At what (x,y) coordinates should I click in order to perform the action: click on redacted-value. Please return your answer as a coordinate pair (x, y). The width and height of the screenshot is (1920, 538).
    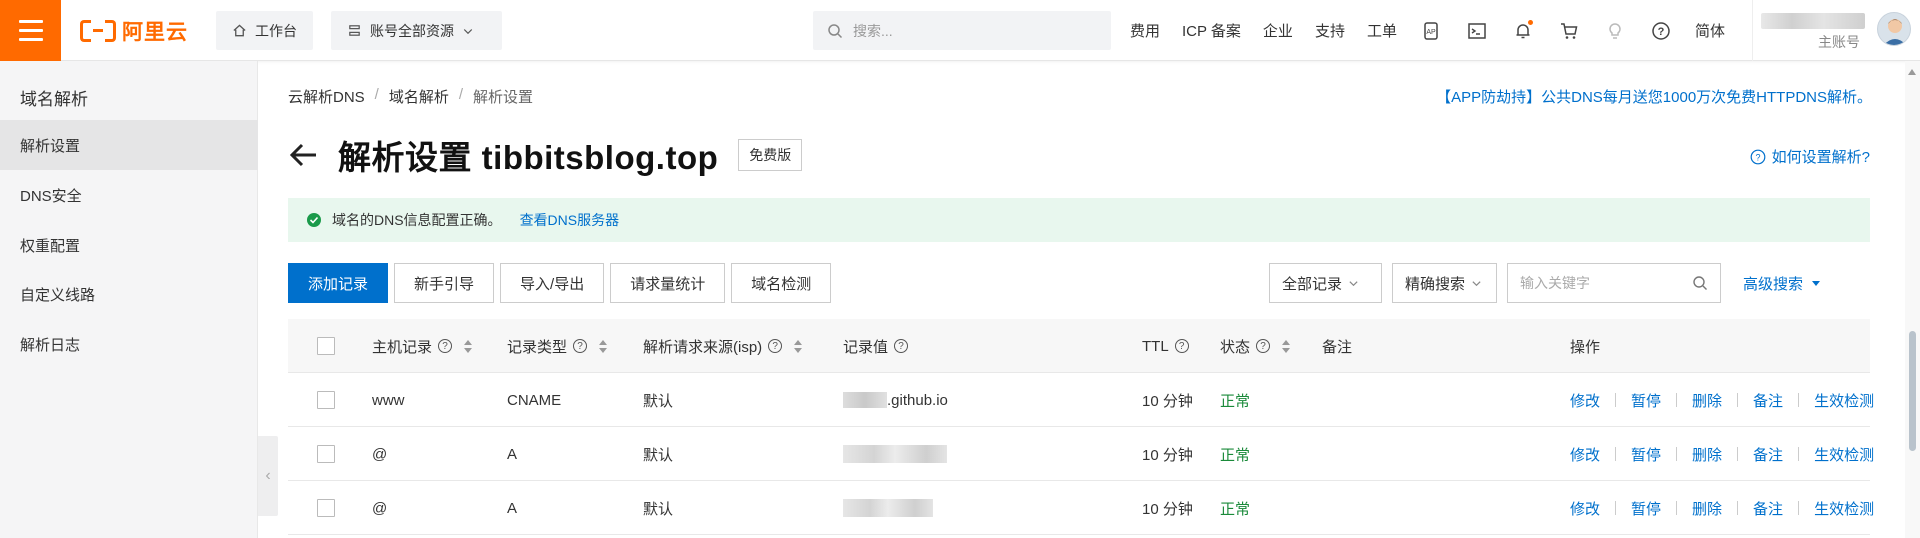
    Looking at the image, I should click on (895, 454).